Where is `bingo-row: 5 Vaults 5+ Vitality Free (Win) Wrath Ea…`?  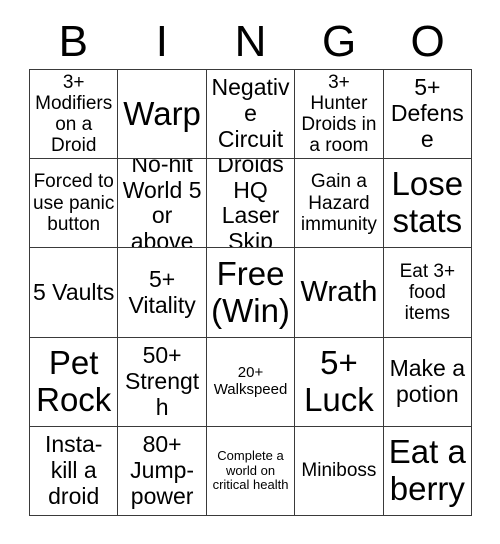
bingo-row: 5 Vaults 5+ Vitality Free (Win) Wrath Ea… is located at coordinates (251, 293).